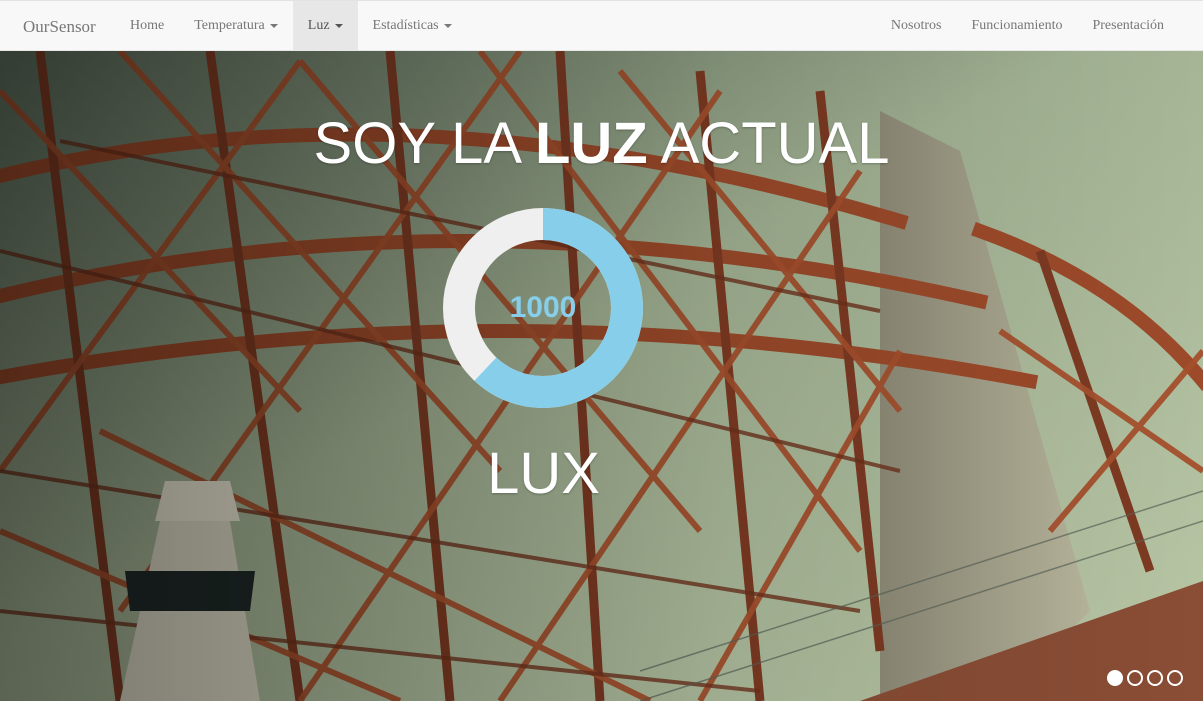 The width and height of the screenshot is (1203, 701). Describe the element at coordinates (229, 25) in the screenshot. I see `nav-item-label: Temperatura` at that location.